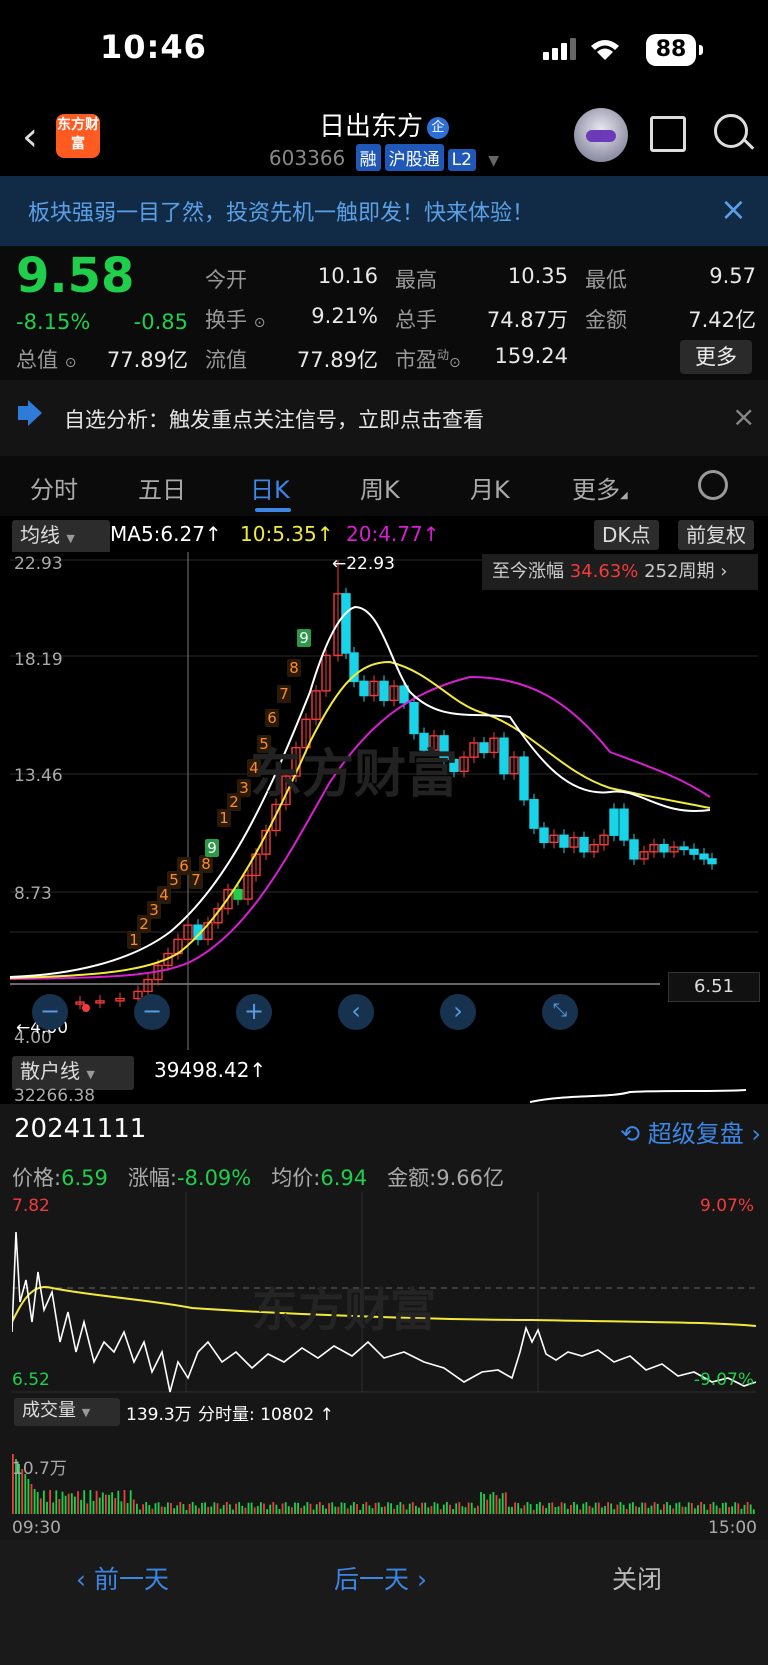 This screenshot has width=768, height=1665. I want to click on stat-value-pe: 159.24, so click(531, 356).